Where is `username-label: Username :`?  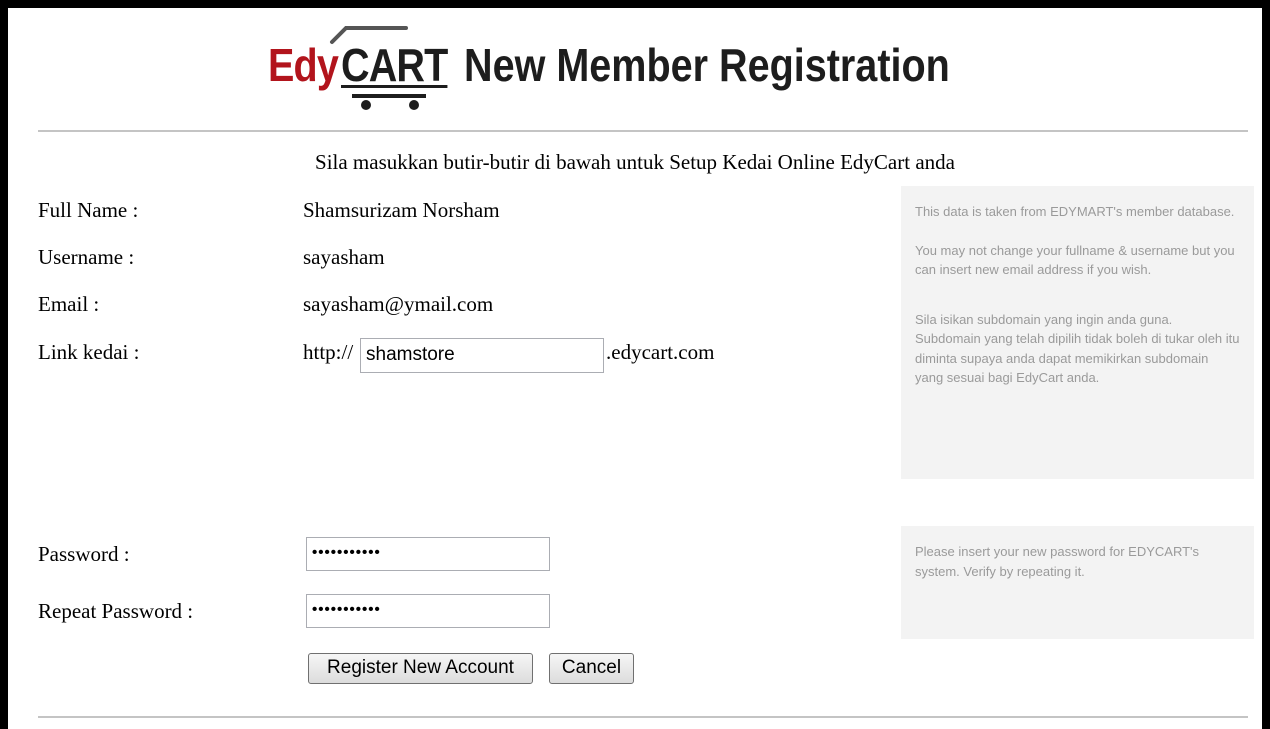
username-label: Username : is located at coordinates (86, 257).